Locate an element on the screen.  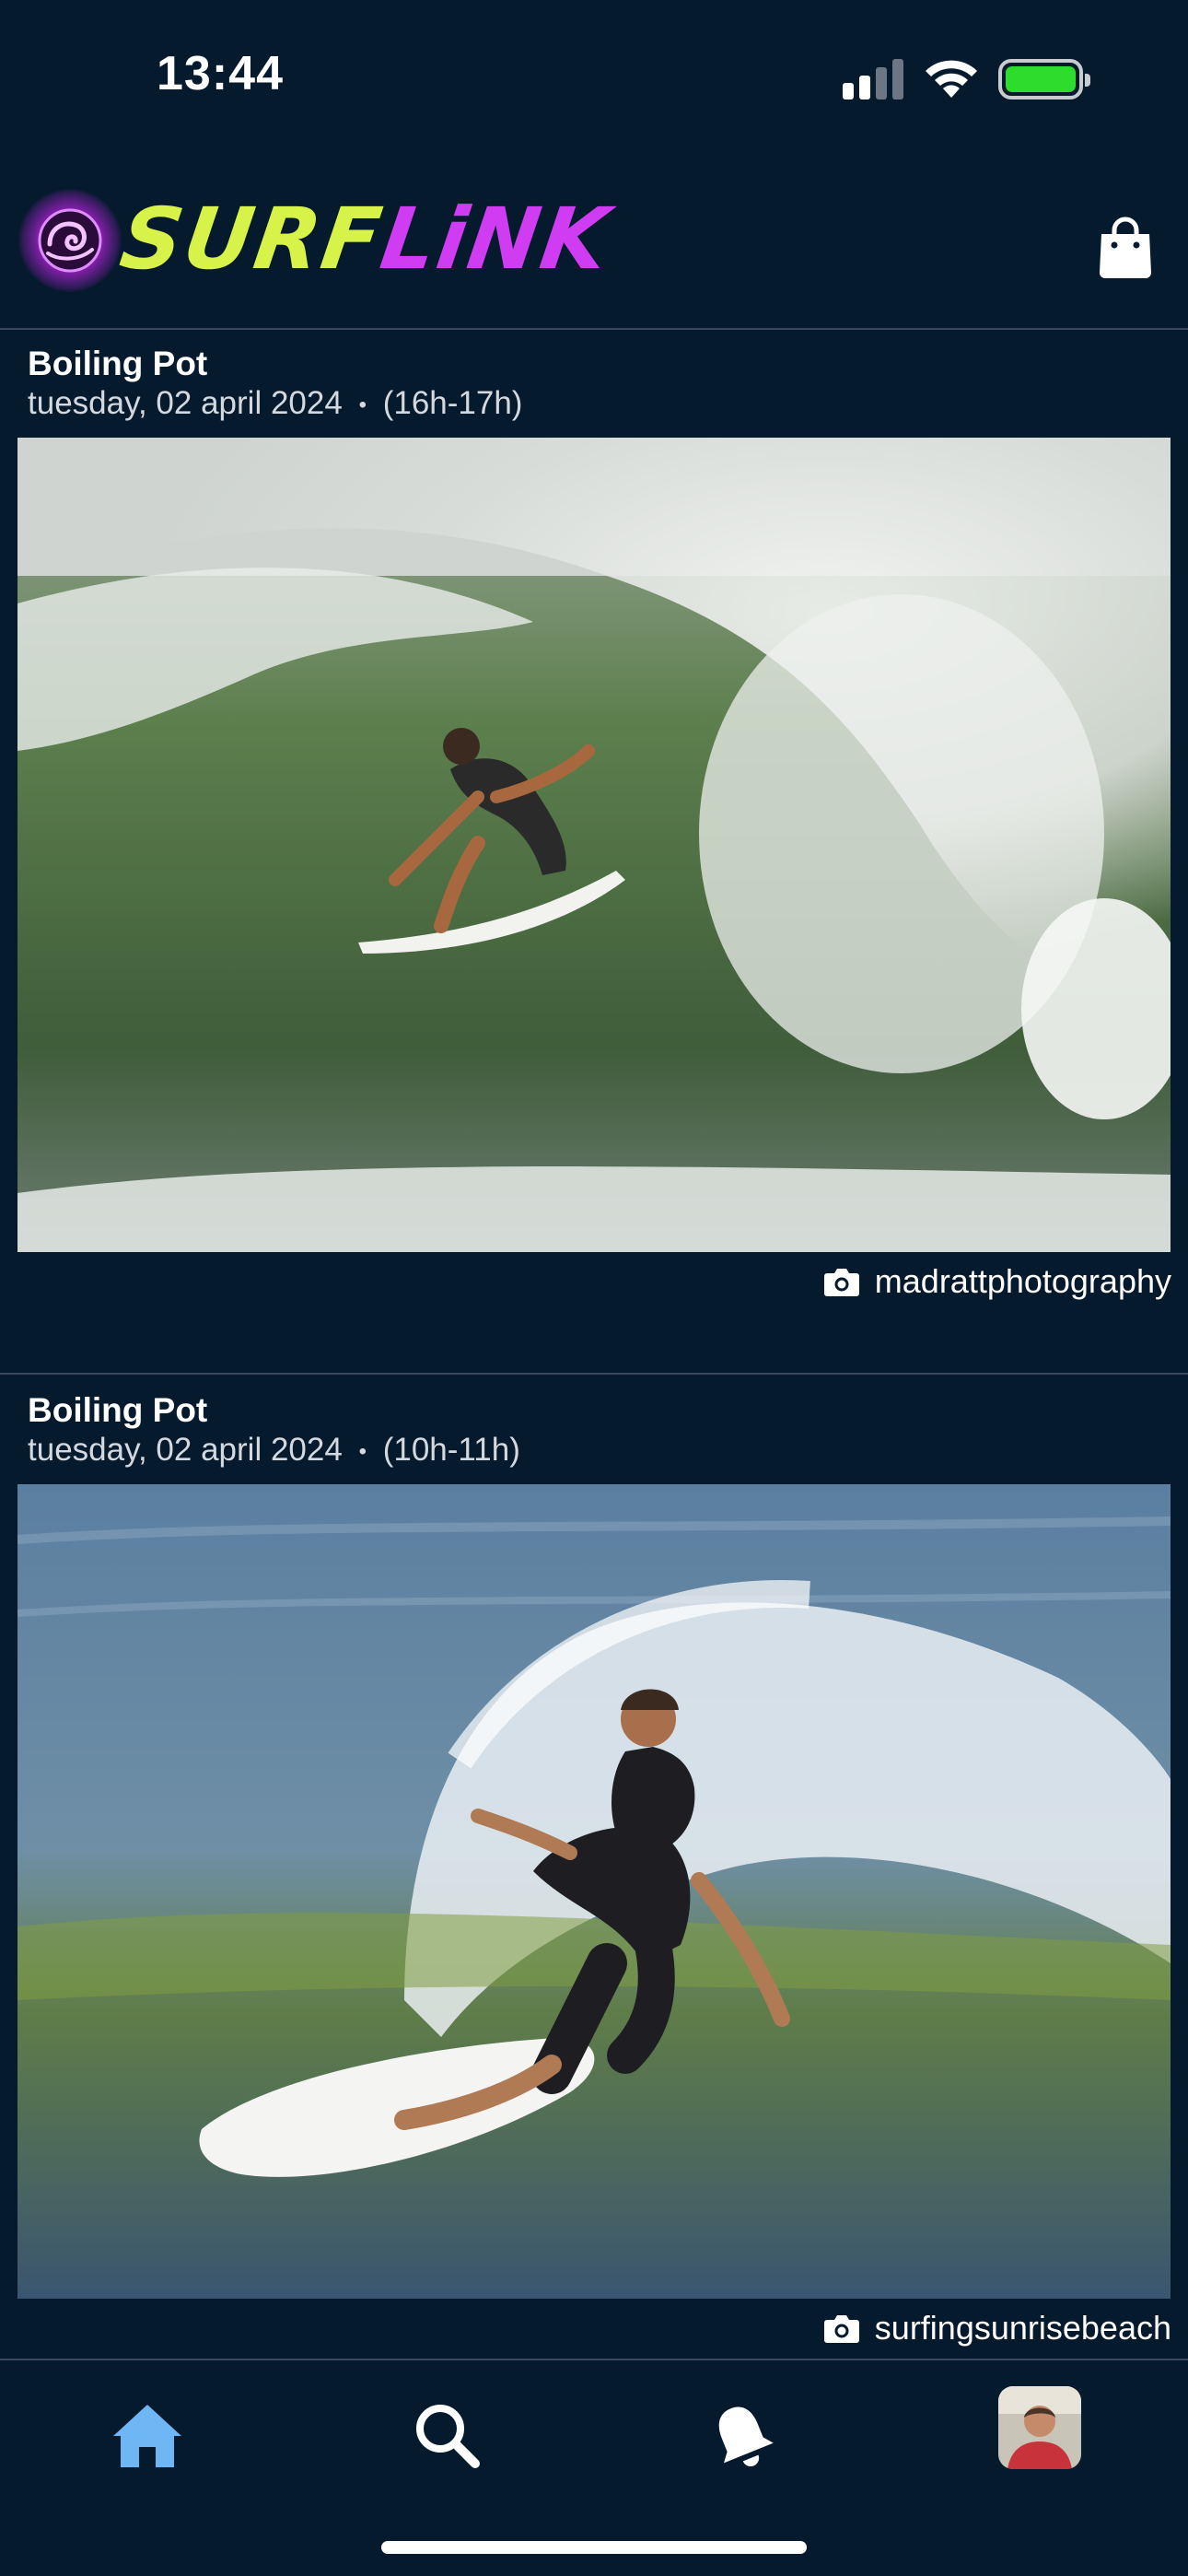
home-indicator is located at coordinates (594, 2547).